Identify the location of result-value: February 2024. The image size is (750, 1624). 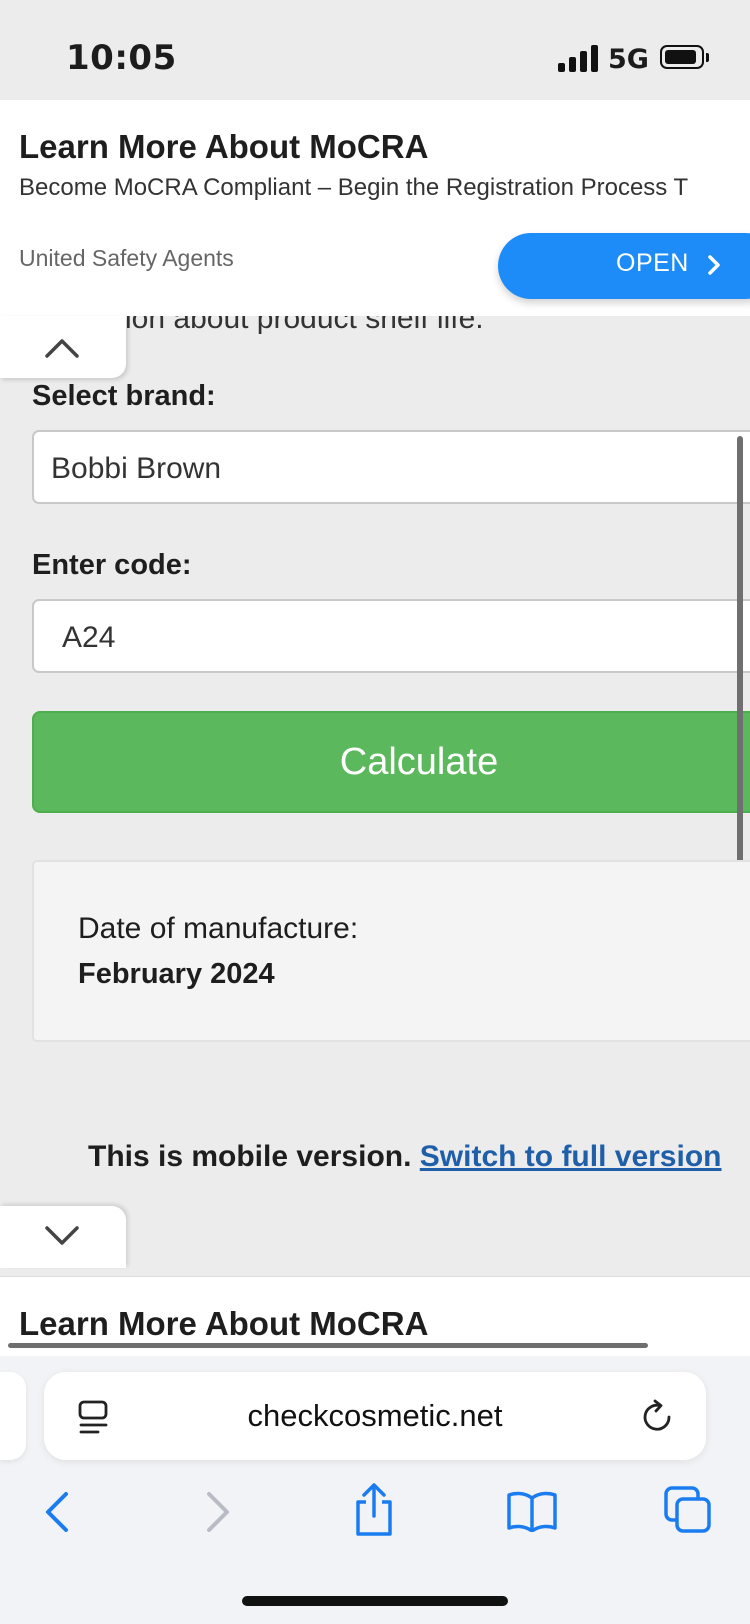
(176, 974).